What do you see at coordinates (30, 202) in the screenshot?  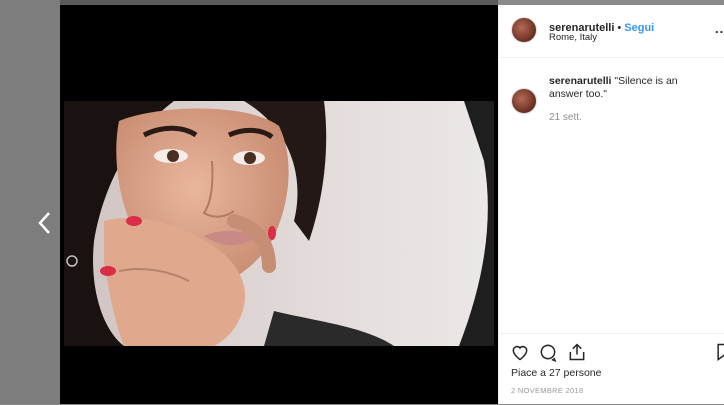 I see `modal-backdrop` at bounding box center [30, 202].